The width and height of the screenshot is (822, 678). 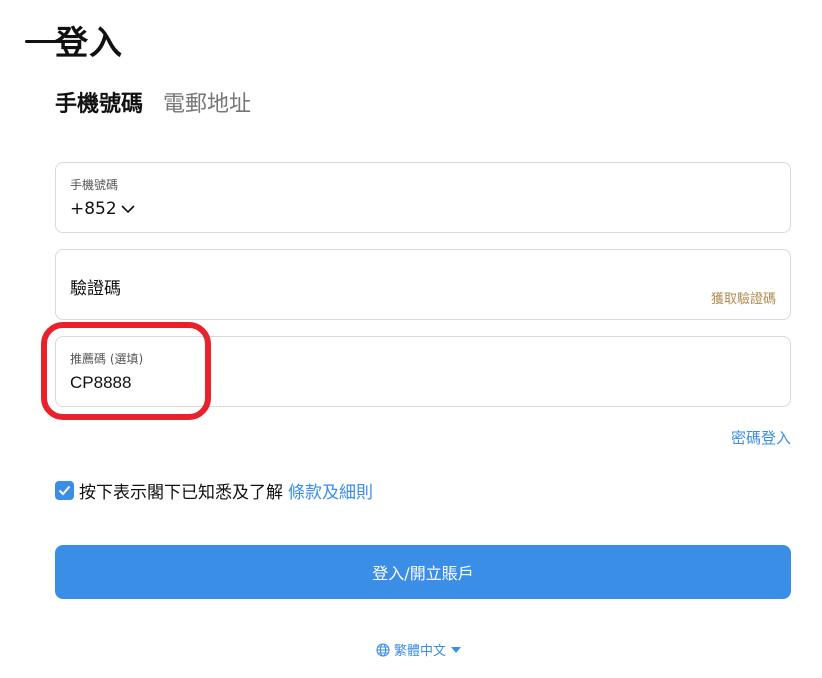 I want to click on login-method-tabs: 手機號碼 電郵地址, so click(x=153, y=109).